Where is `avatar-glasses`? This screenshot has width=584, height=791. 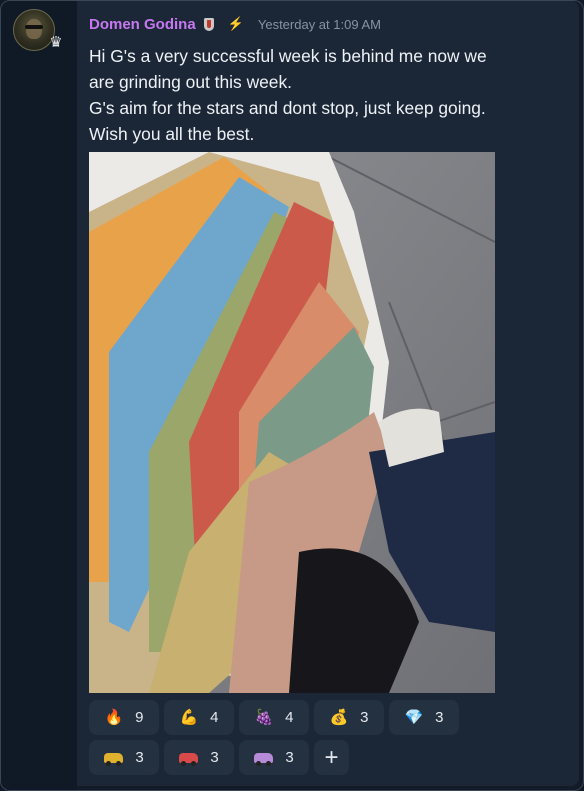
avatar-glasses is located at coordinates (34, 27).